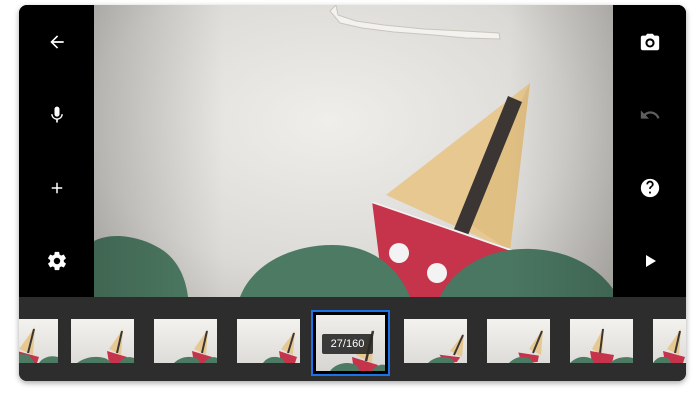 This screenshot has height=410, width=696. I want to click on add-button, so click(57, 188).